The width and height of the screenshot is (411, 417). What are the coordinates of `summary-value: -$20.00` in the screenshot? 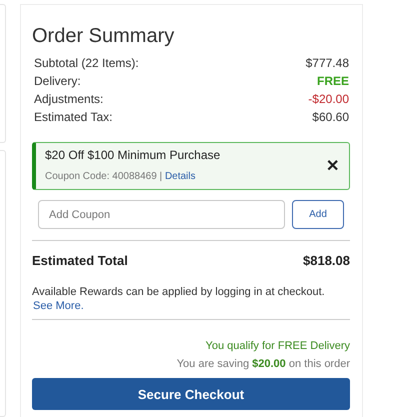 It's located at (328, 99).